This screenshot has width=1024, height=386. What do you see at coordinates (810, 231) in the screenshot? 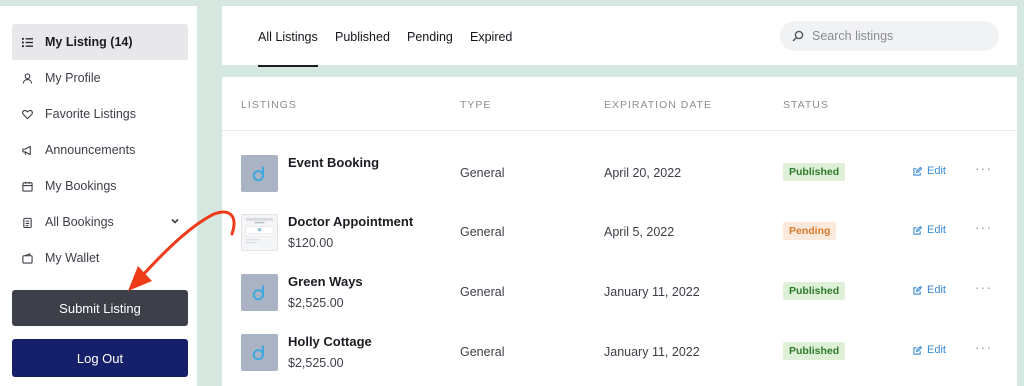
I see `status-badge: Pending` at bounding box center [810, 231].